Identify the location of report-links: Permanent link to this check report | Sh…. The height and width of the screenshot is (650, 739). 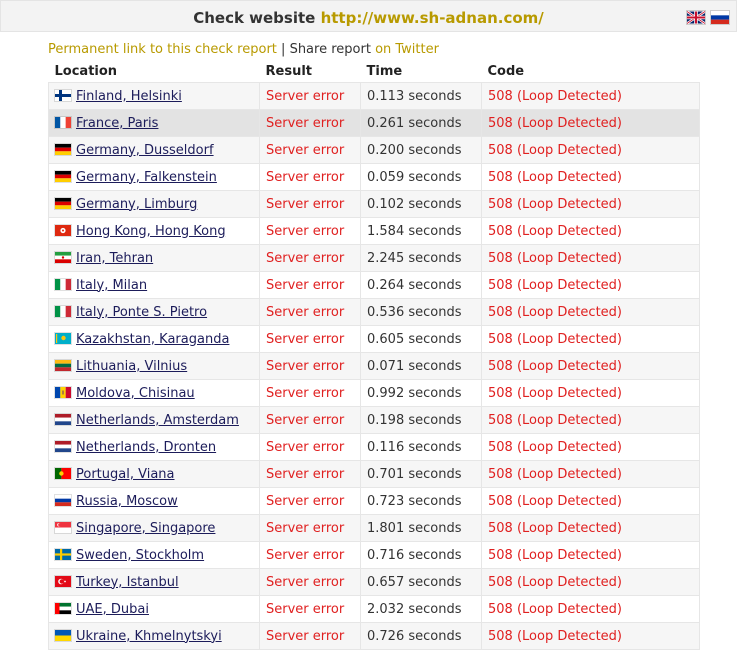
(243, 49).